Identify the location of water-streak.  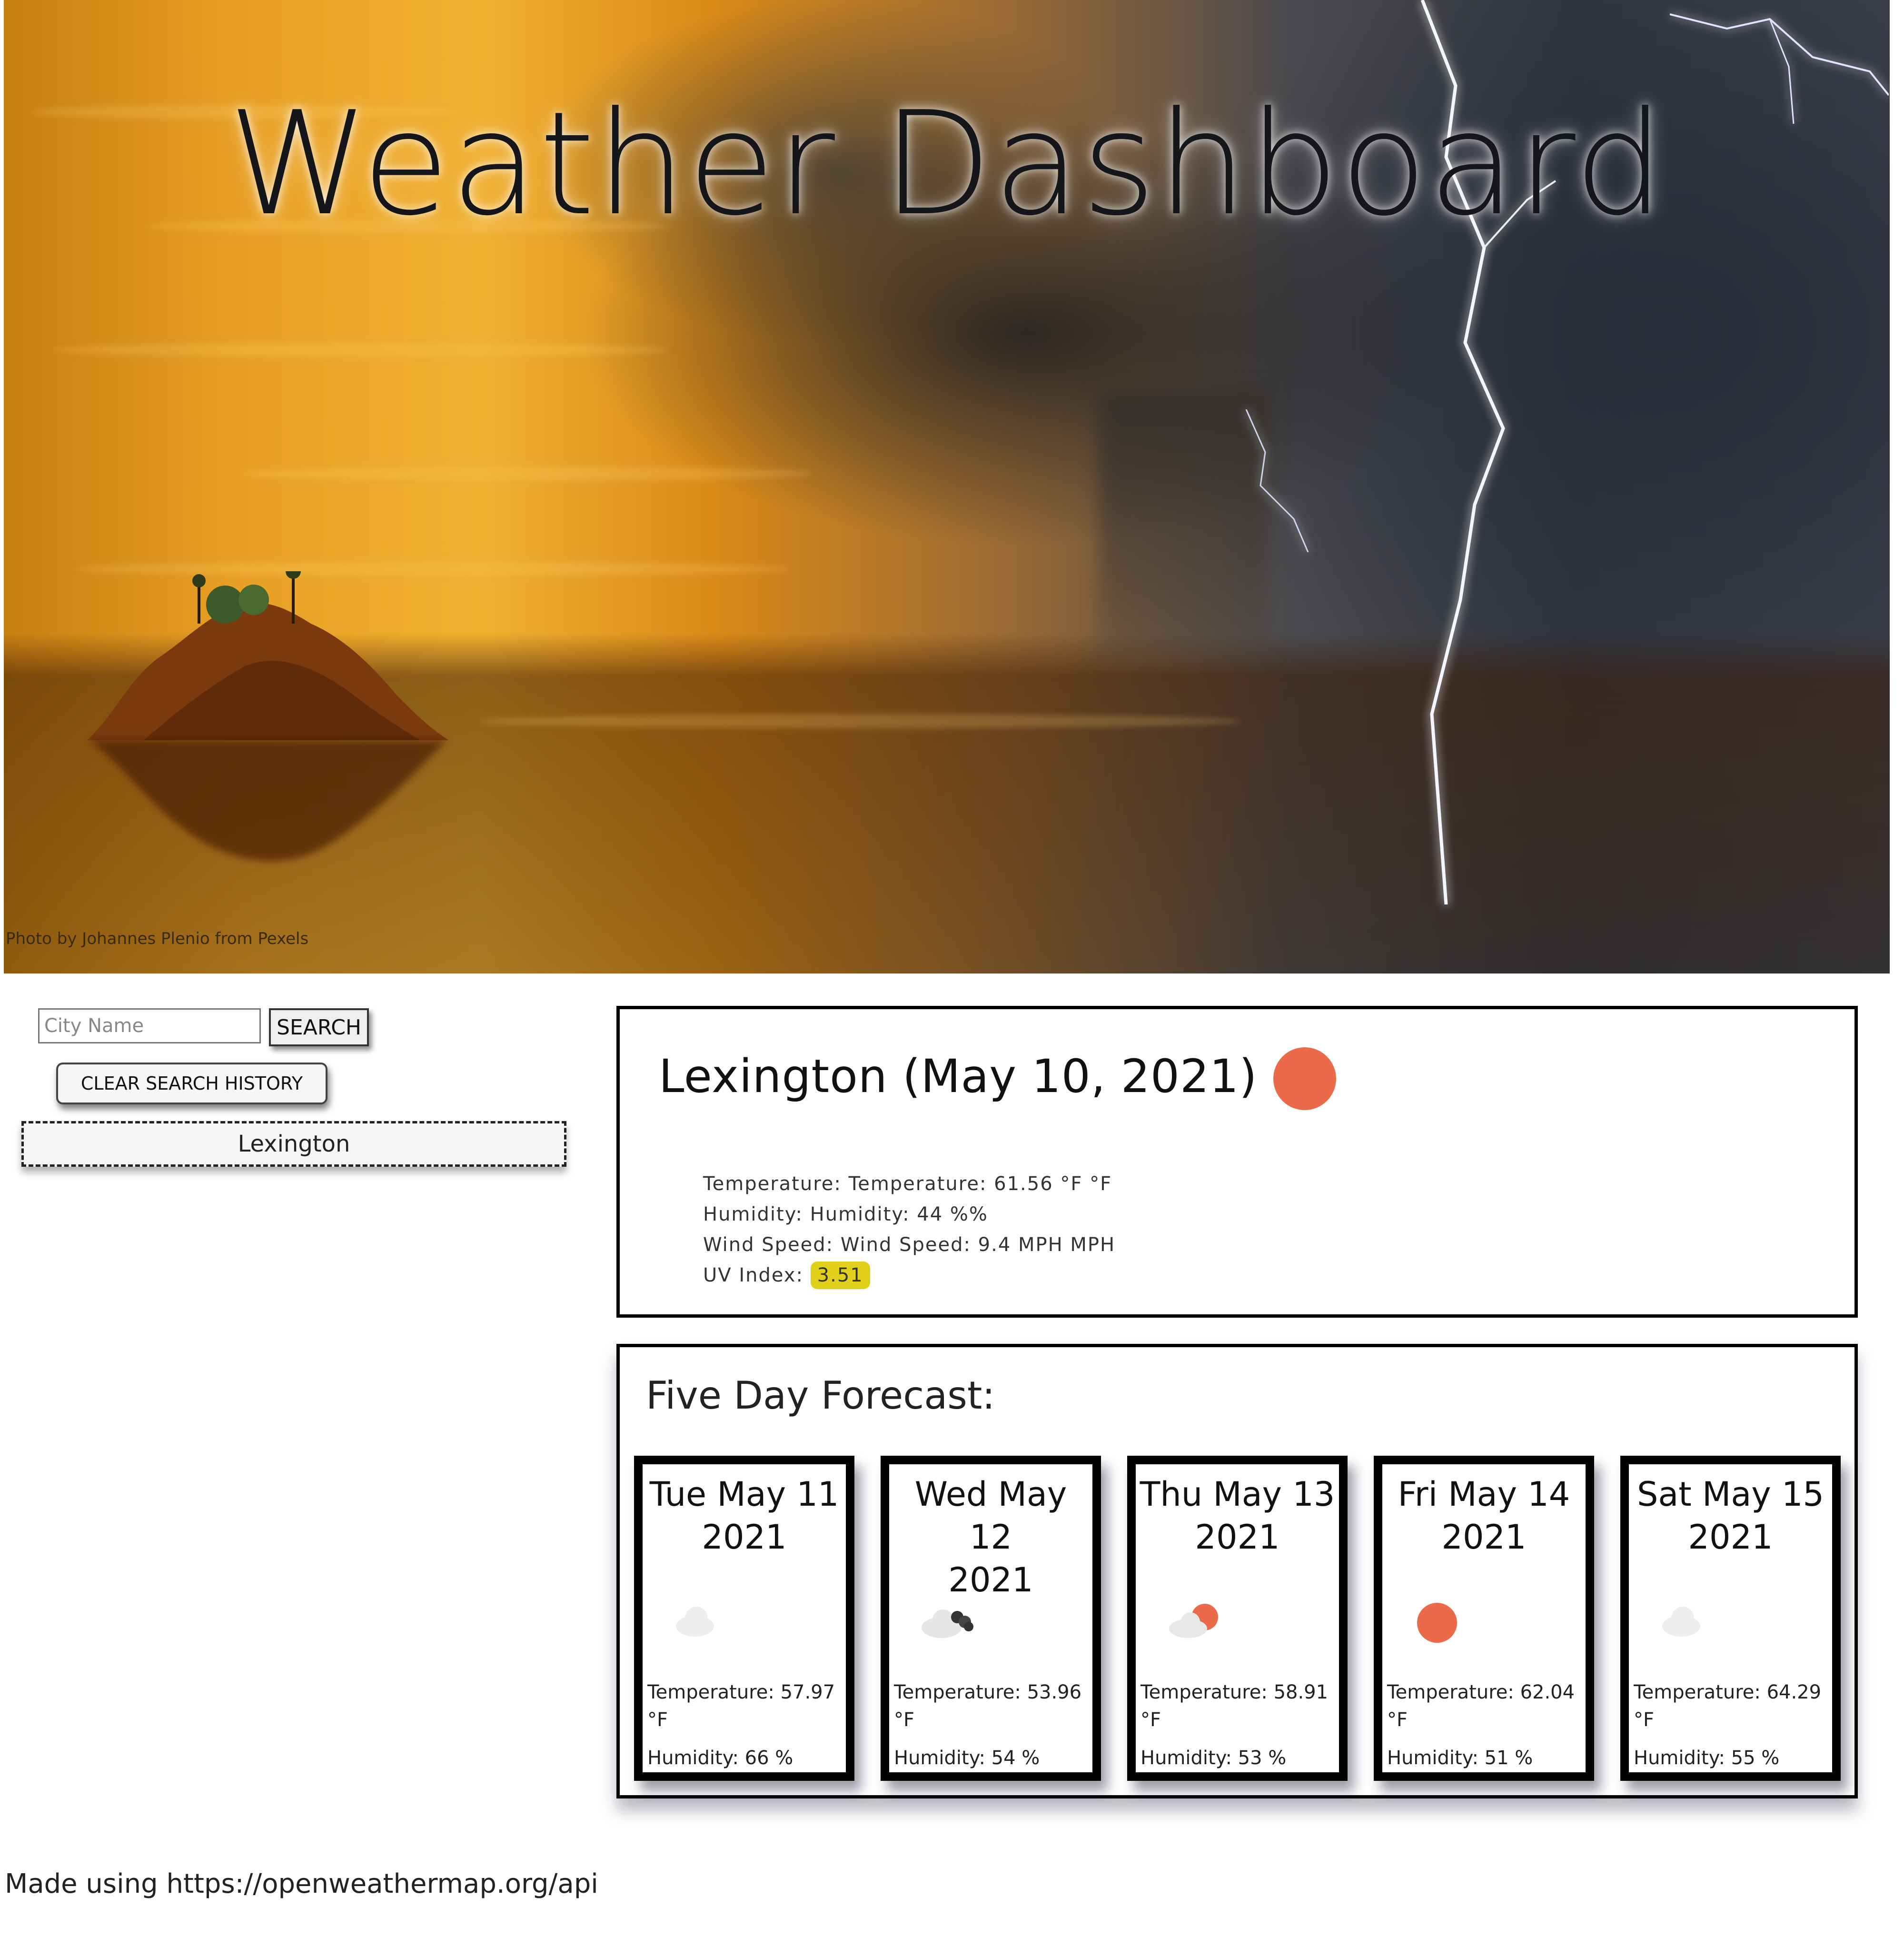
(860, 721).